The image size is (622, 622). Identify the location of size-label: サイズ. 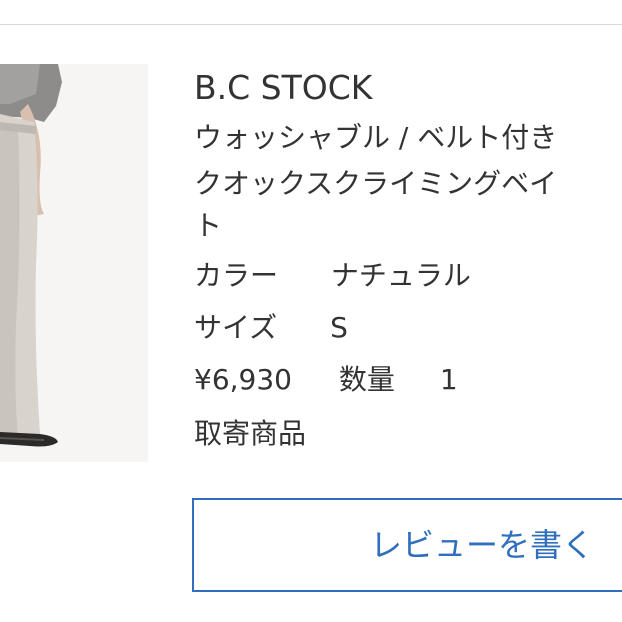
(236, 327).